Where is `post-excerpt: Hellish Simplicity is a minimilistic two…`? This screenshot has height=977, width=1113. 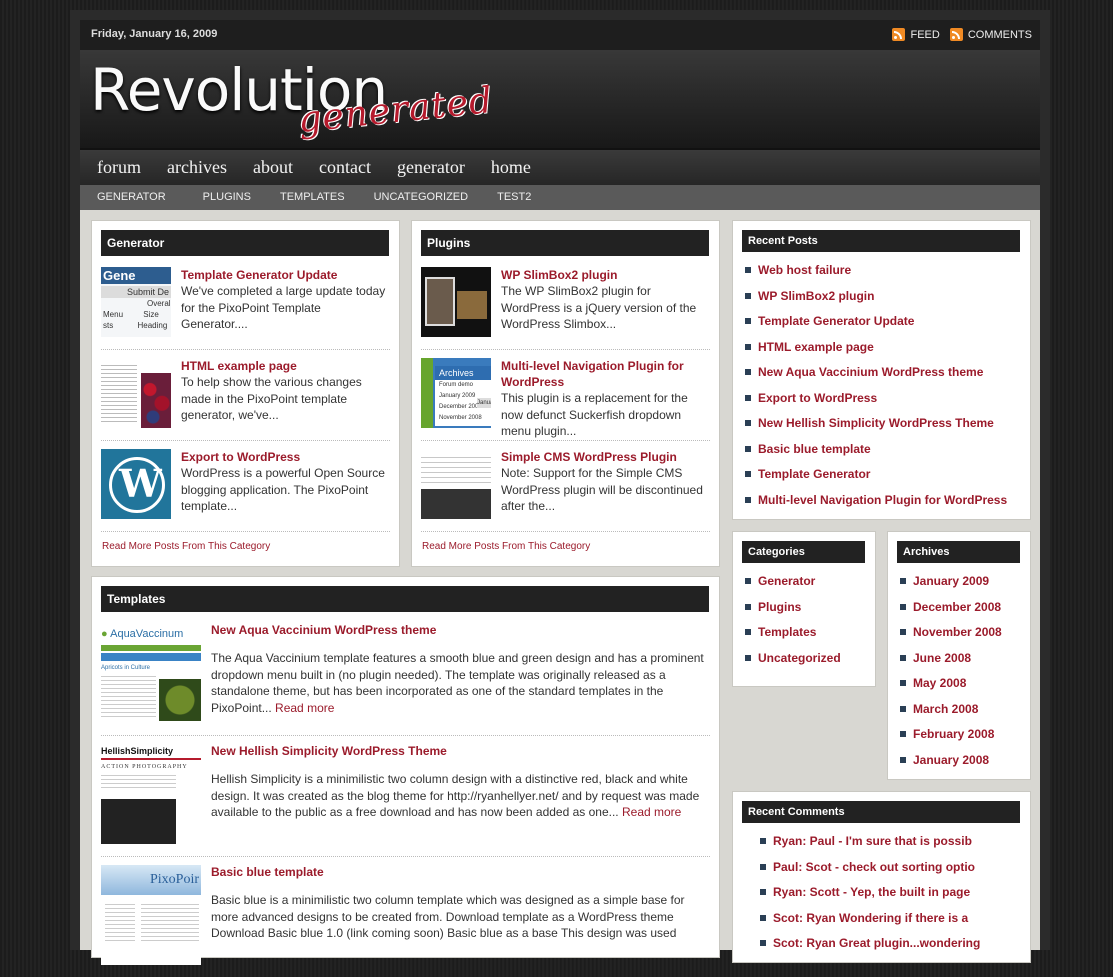
post-excerpt: Hellish Simplicity is a minimilistic two… is located at coordinates (460, 796).